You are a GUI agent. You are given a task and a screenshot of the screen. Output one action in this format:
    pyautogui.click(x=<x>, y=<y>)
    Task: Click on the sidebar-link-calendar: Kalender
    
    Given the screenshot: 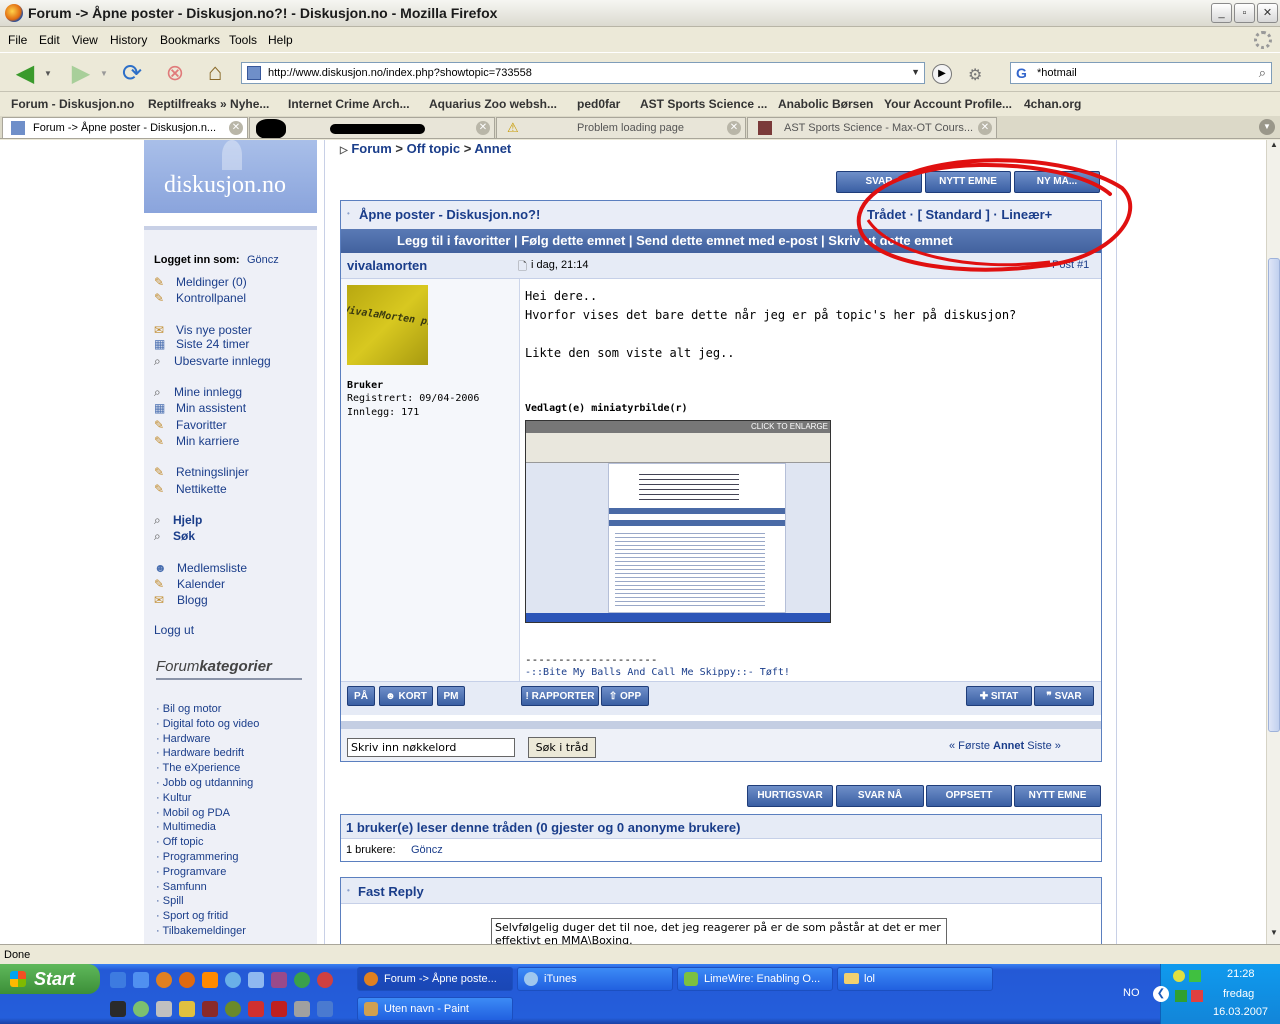 What is the action you would take?
    pyautogui.click(x=201, y=584)
    